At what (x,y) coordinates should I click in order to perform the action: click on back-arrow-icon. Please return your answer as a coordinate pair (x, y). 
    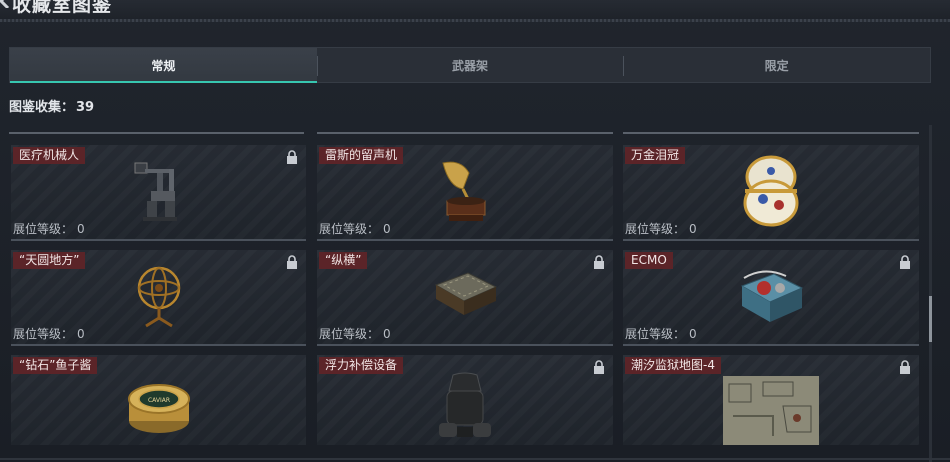
    Looking at the image, I should click on (5, 4).